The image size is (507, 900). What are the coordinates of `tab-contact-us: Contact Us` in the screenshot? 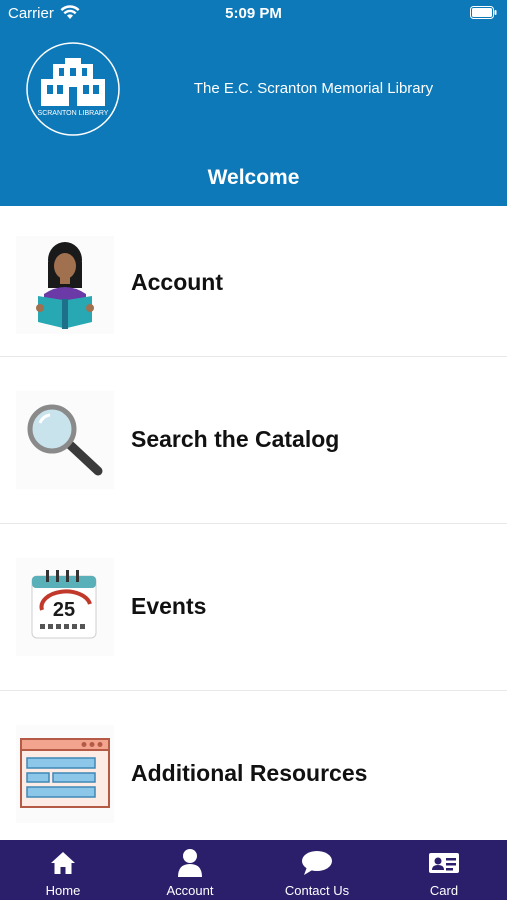 It's located at (317, 870).